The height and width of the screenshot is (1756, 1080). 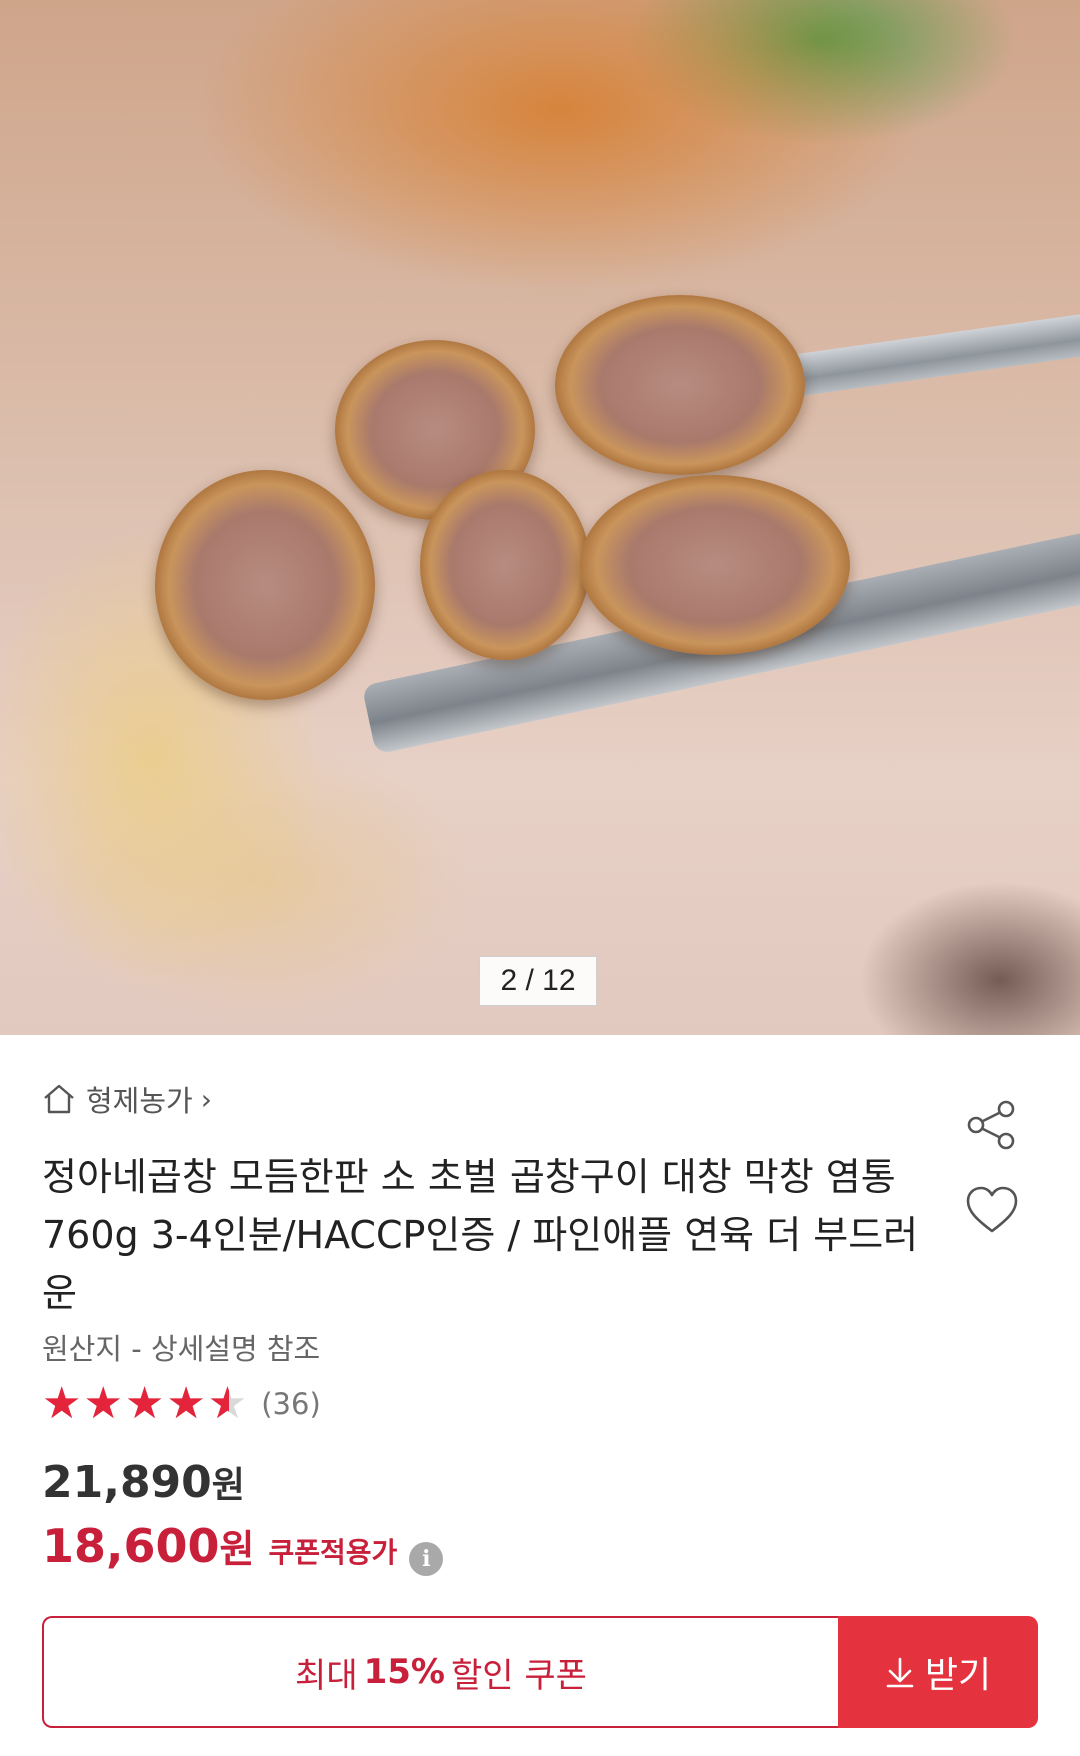 What do you see at coordinates (992, 1210) in the screenshot?
I see `heart-icon` at bounding box center [992, 1210].